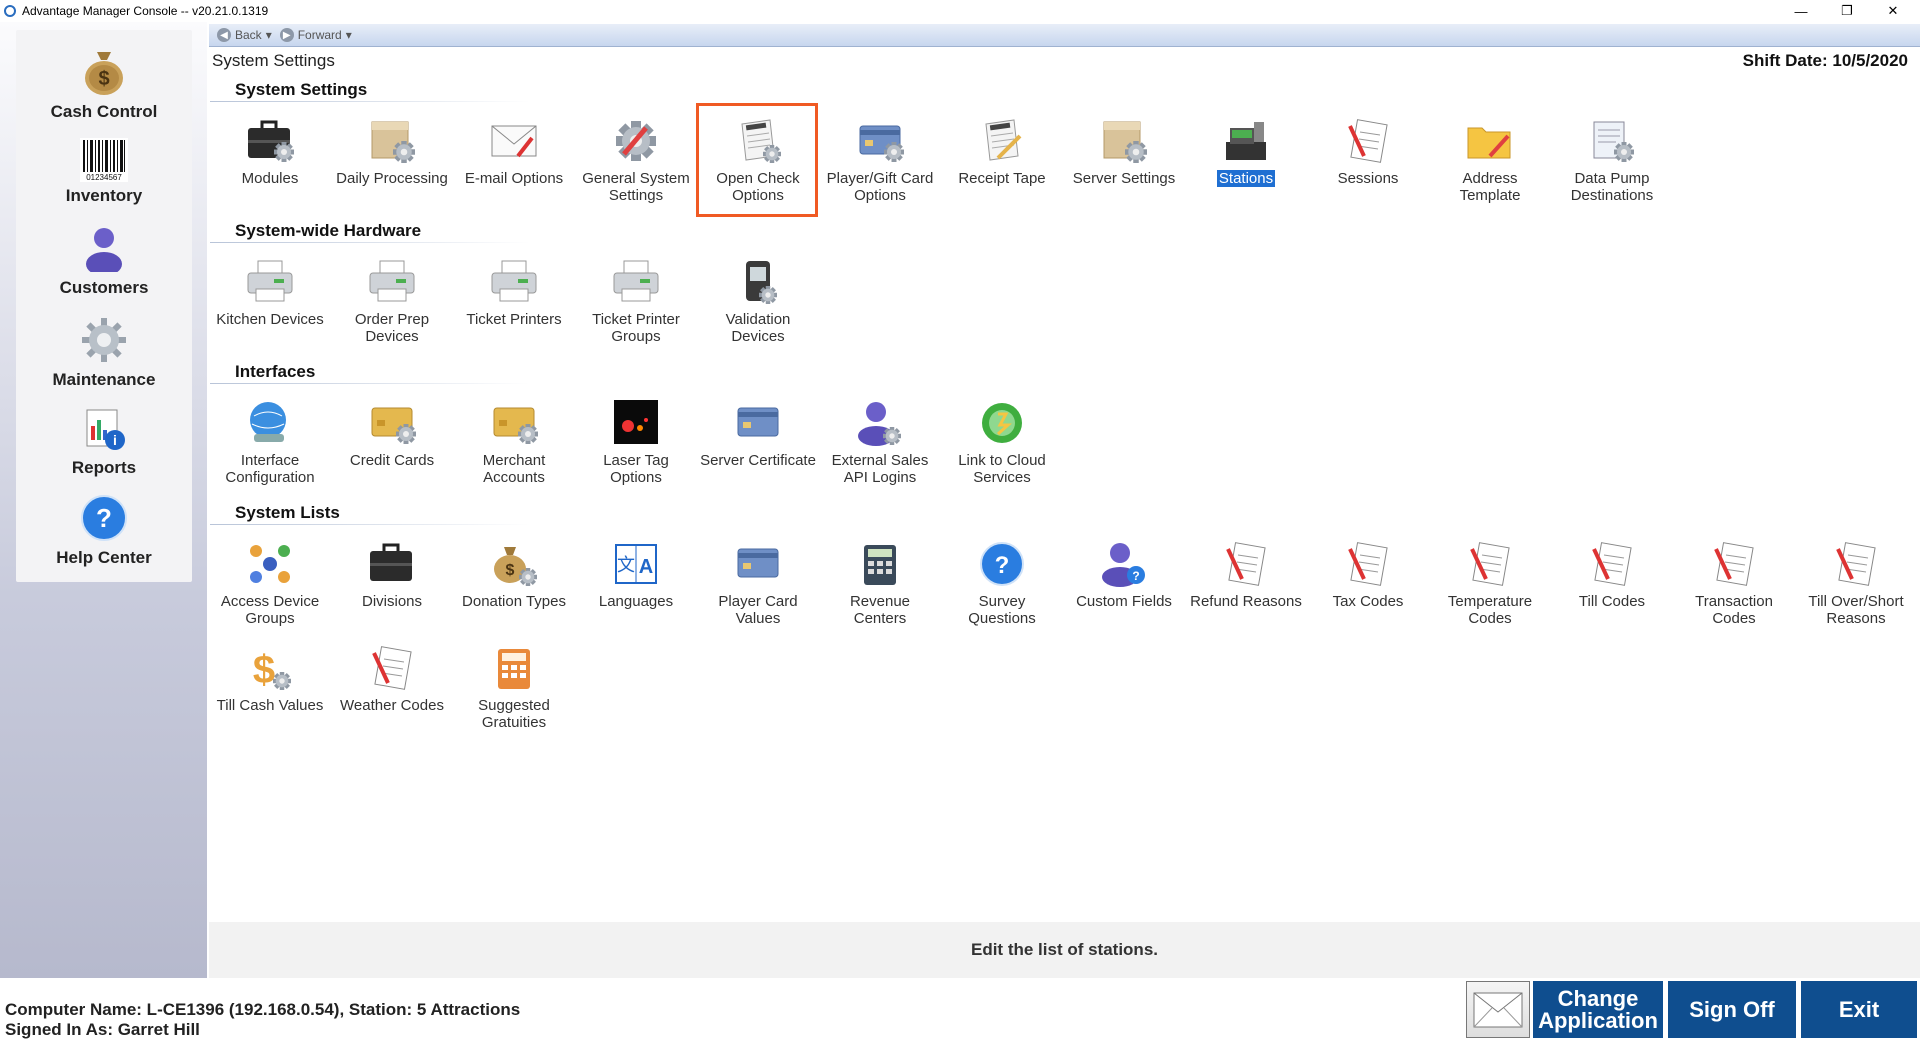 The width and height of the screenshot is (1920, 1040). What do you see at coordinates (646, 567) in the screenshot?
I see `svg-text: A` at bounding box center [646, 567].